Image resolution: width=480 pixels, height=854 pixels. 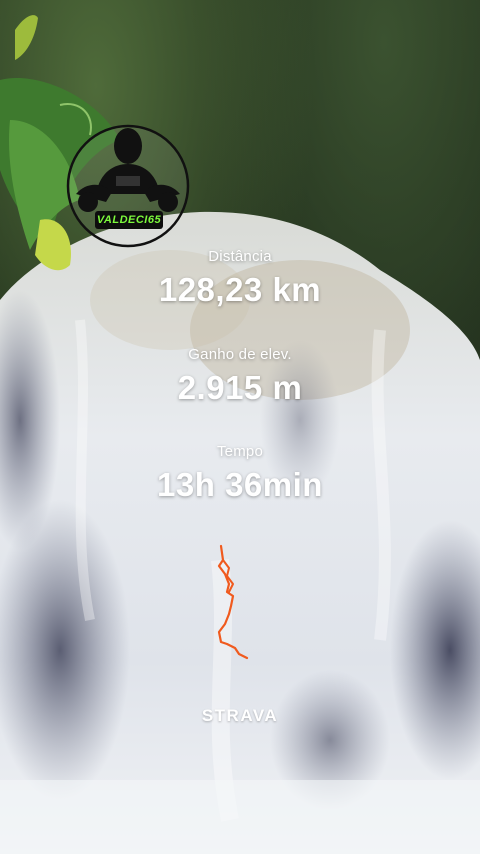 I want to click on helmet-rider-logo-icon, so click(x=128, y=186).